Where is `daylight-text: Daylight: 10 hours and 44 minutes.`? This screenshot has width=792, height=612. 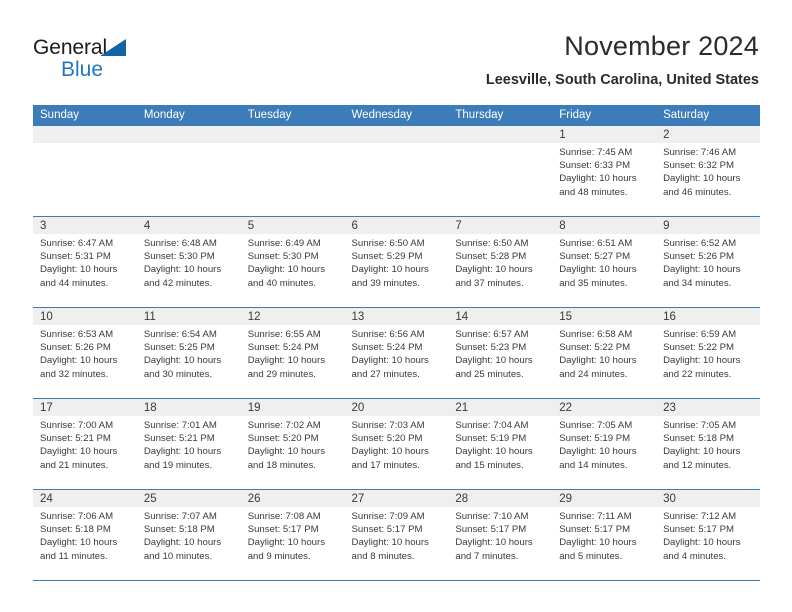
daylight-text: Daylight: 10 hours and 44 minutes. is located at coordinates (79, 276).